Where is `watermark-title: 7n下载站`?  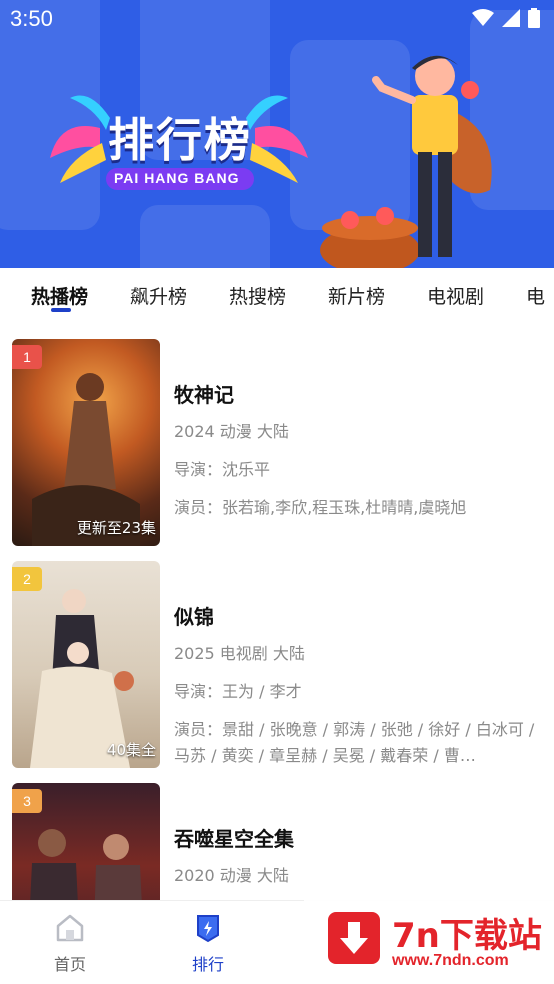 watermark-title: 7n下载站 is located at coordinates (467, 936).